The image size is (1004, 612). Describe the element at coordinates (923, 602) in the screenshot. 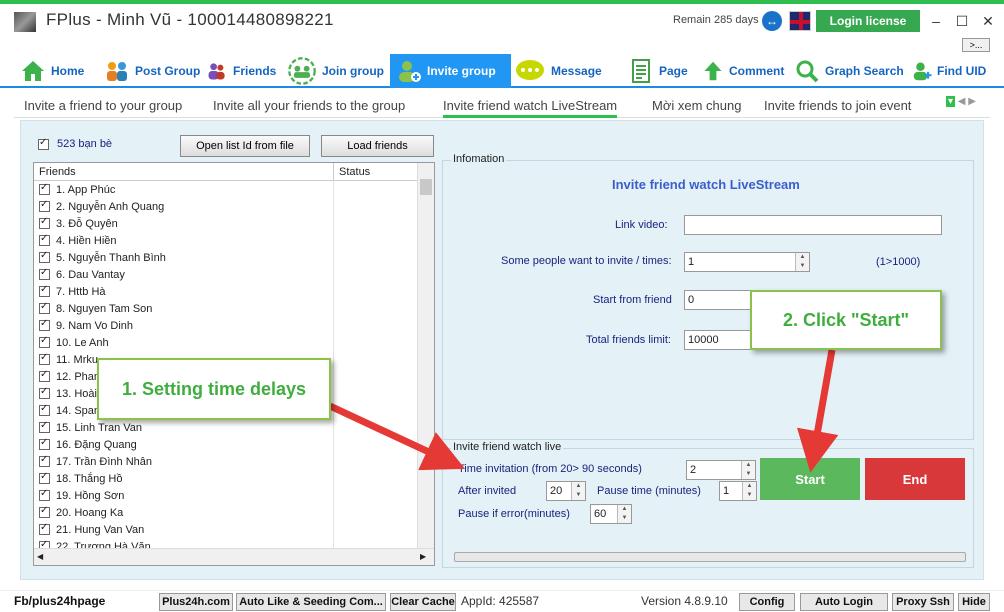

I see `proxy-ssh-button: Proxy Ssh` at that location.